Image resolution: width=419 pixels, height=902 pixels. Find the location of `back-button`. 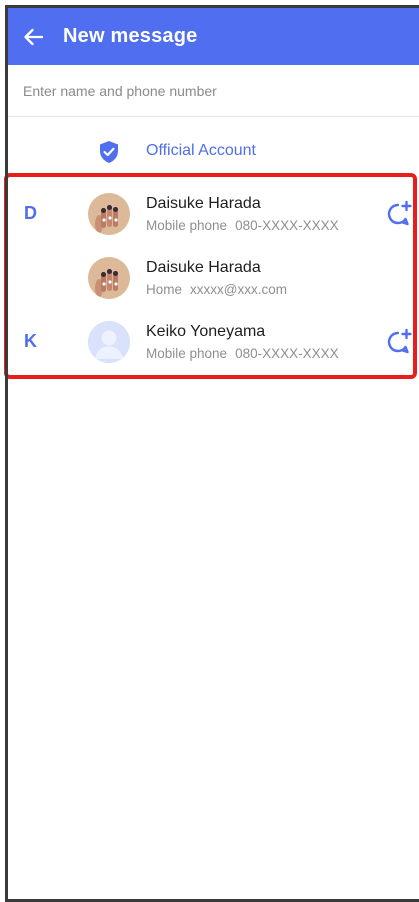

back-button is located at coordinates (33, 36).